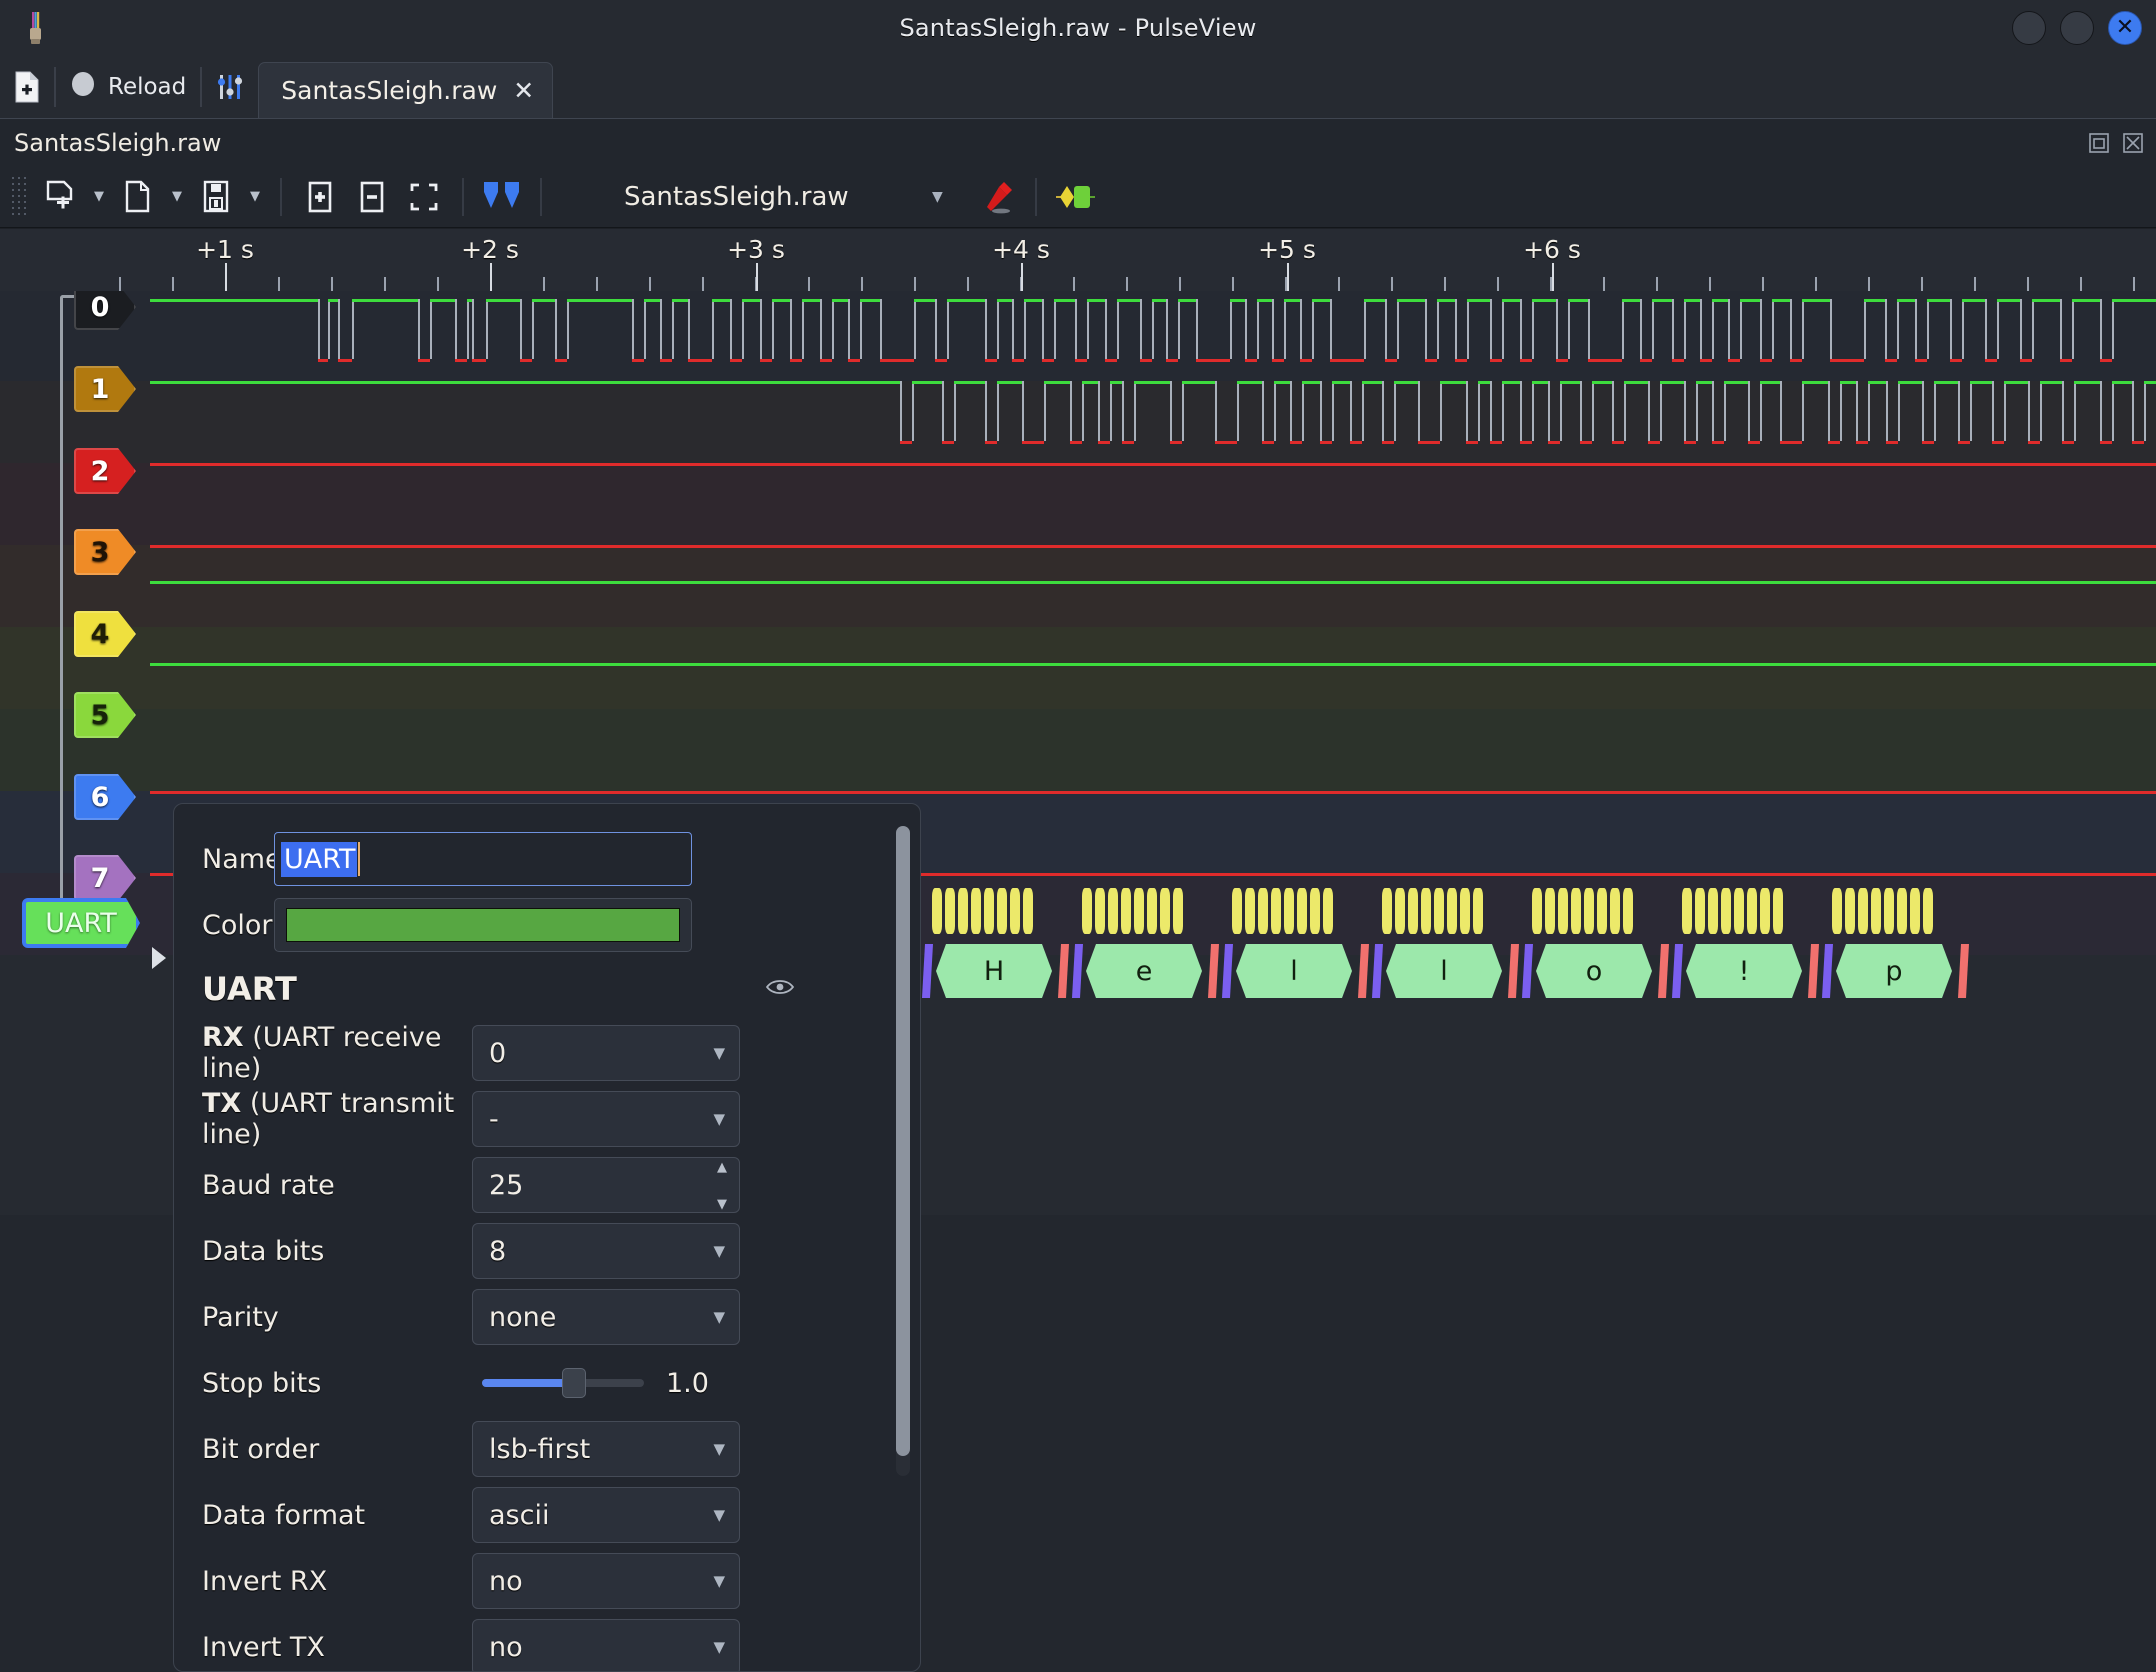 The width and height of the screenshot is (2156, 1672). What do you see at coordinates (719, 1251) in the screenshot?
I see `data-bits-select-caret-icon: ▼` at bounding box center [719, 1251].